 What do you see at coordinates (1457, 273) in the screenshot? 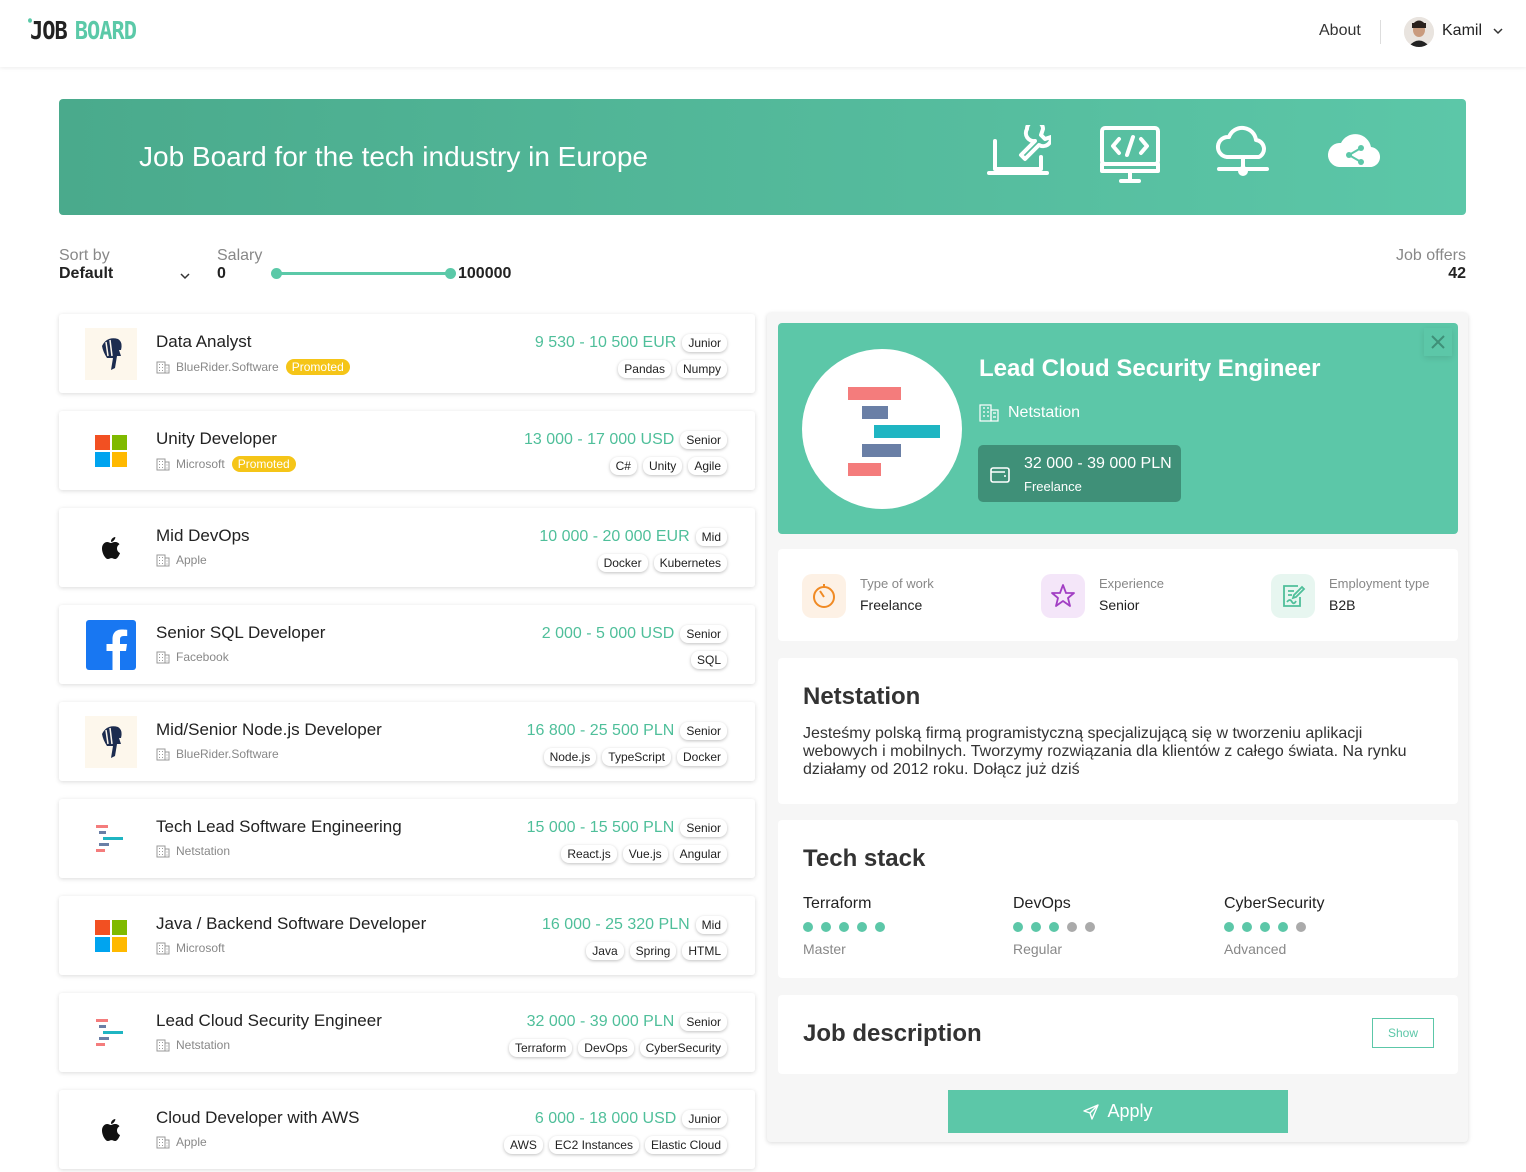
I see `job-offers-count: 42` at bounding box center [1457, 273].